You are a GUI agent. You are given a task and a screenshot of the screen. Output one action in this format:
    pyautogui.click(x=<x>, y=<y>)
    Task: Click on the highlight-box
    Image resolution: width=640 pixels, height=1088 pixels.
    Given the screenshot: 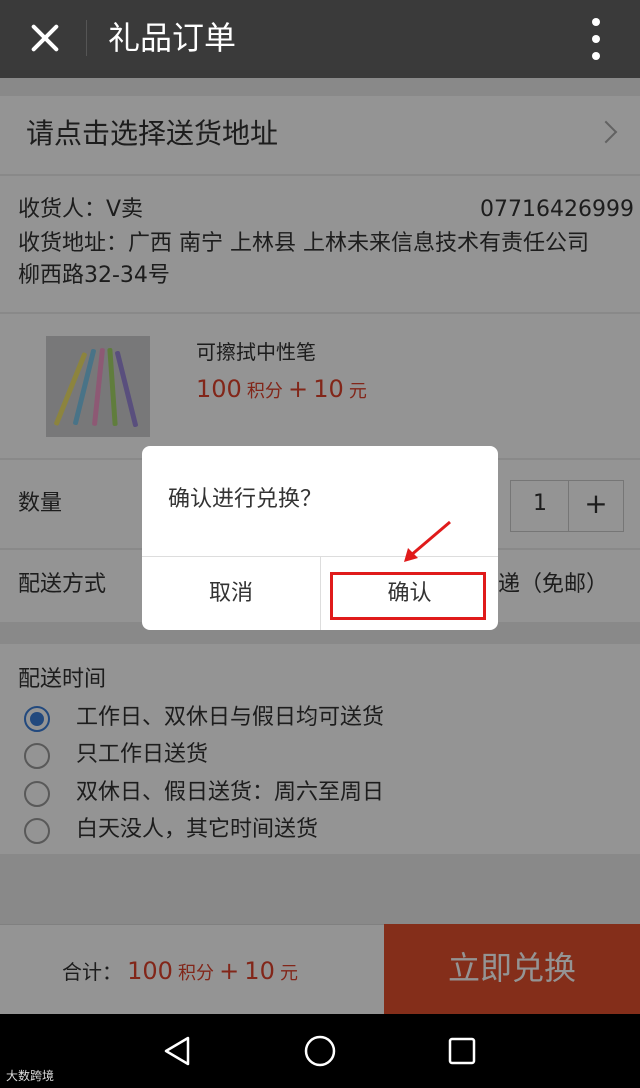 What is the action you would take?
    pyautogui.click(x=408, y=596)
    